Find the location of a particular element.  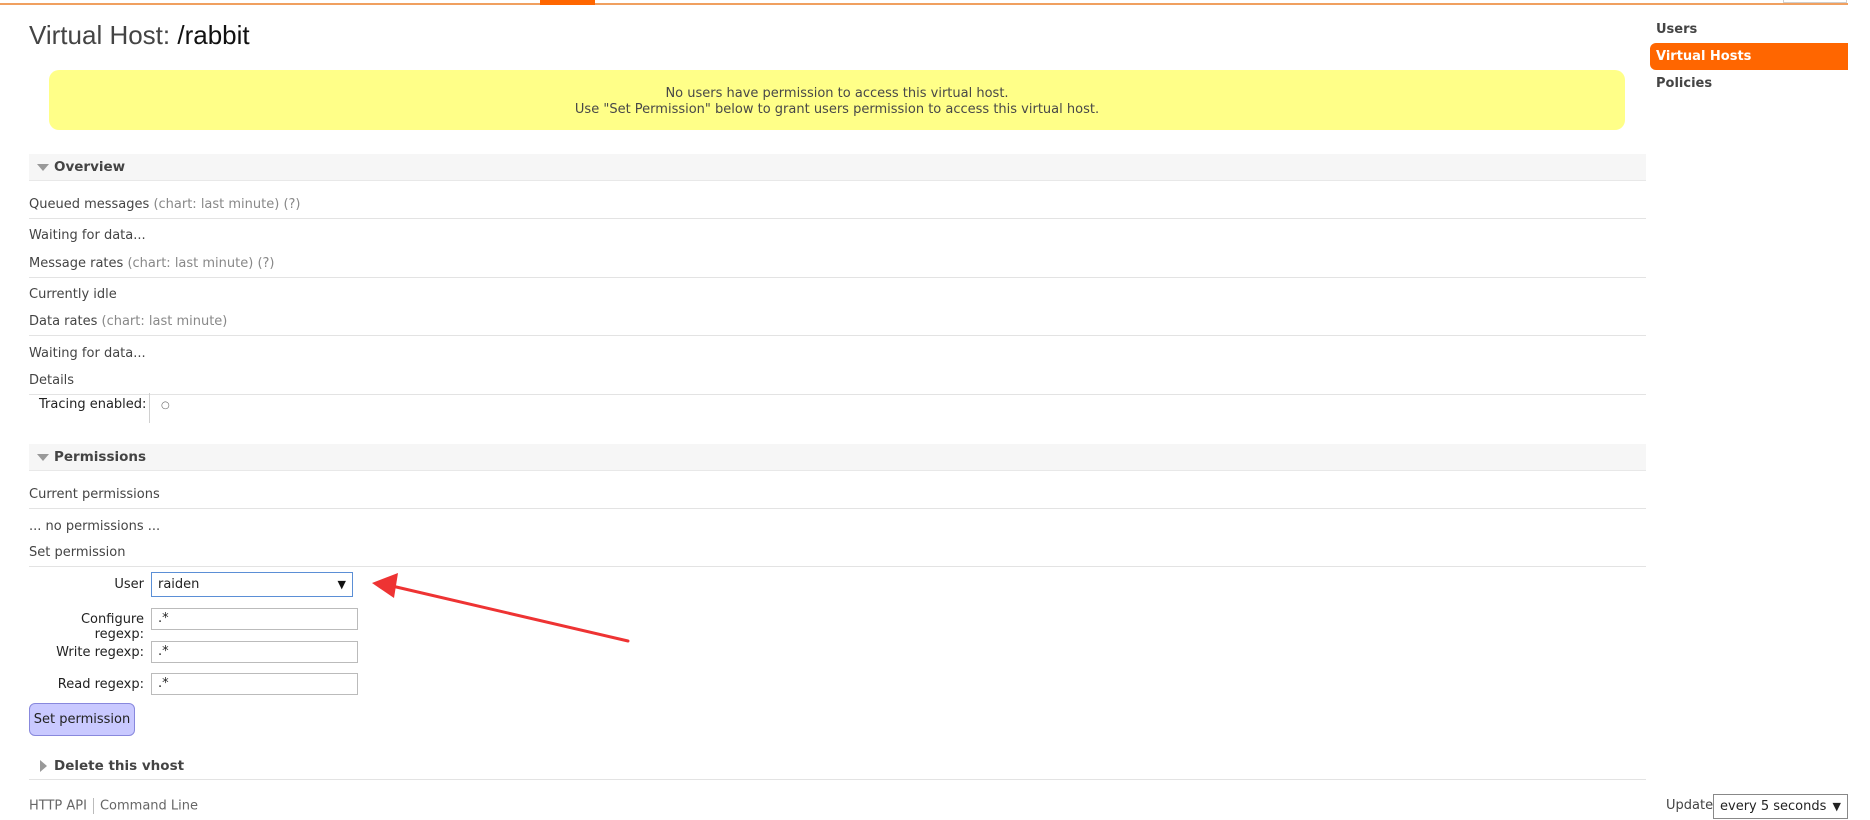

annotation-arrow is located at coordinates (501, 608).